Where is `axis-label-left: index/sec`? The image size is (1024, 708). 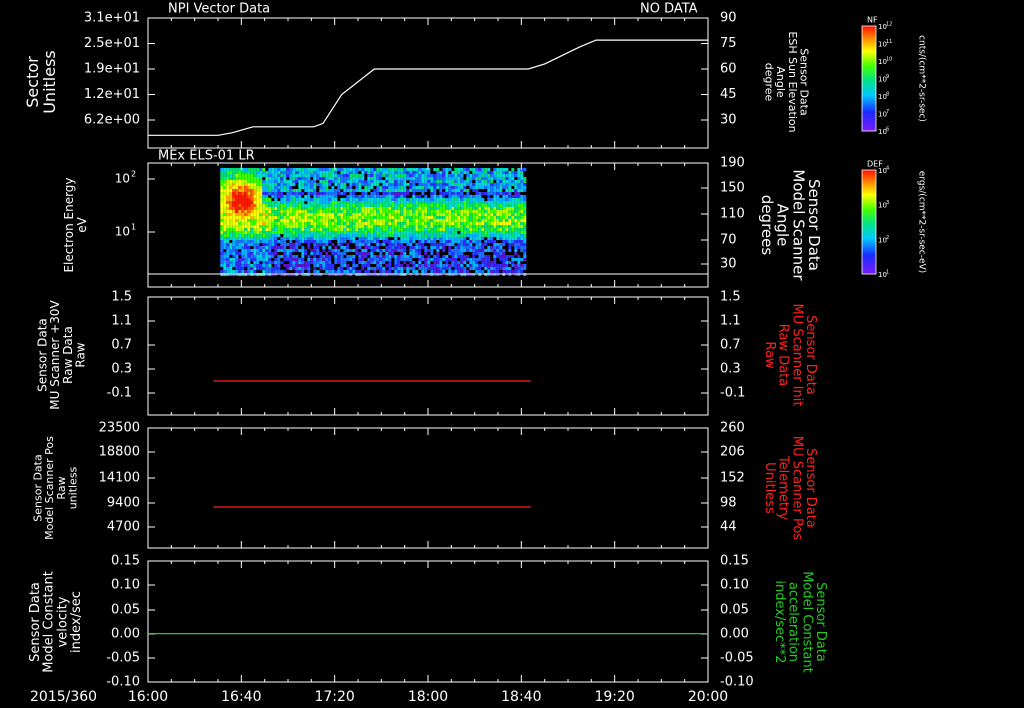
axis-label-left: index/sec is located at coordinates (76, 622).